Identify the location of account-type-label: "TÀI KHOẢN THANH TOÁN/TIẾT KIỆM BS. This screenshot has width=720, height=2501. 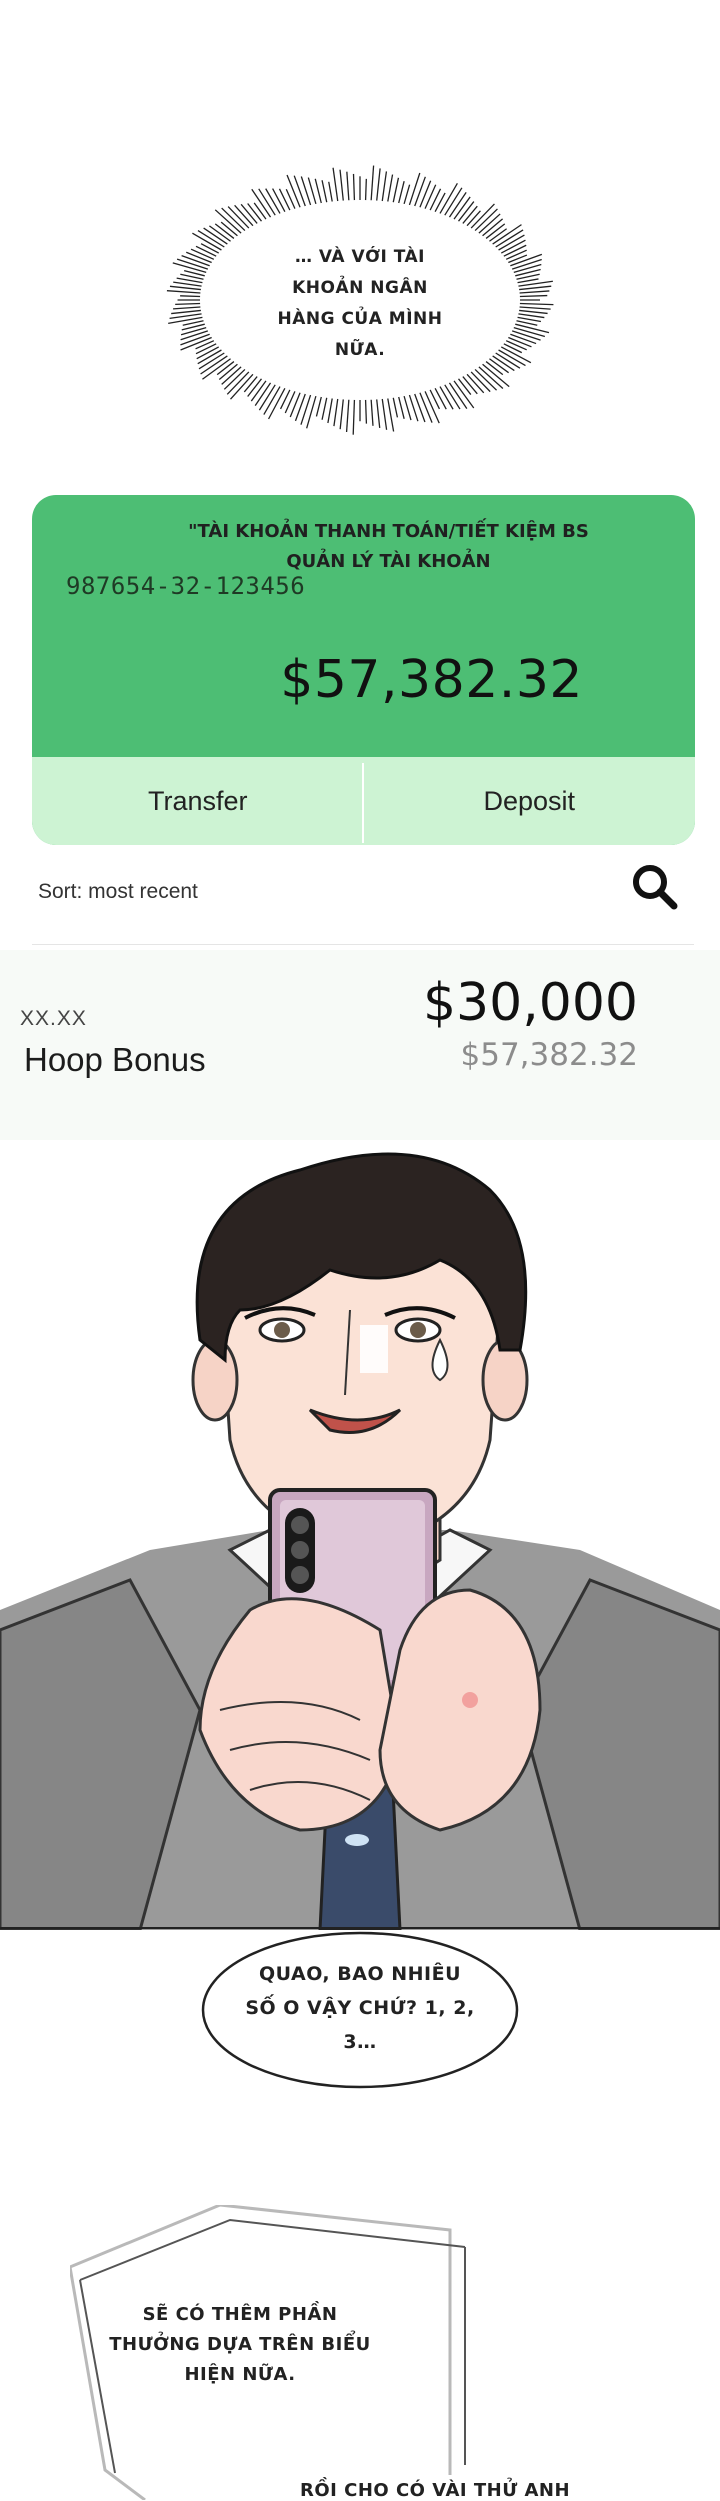
(388, 531).